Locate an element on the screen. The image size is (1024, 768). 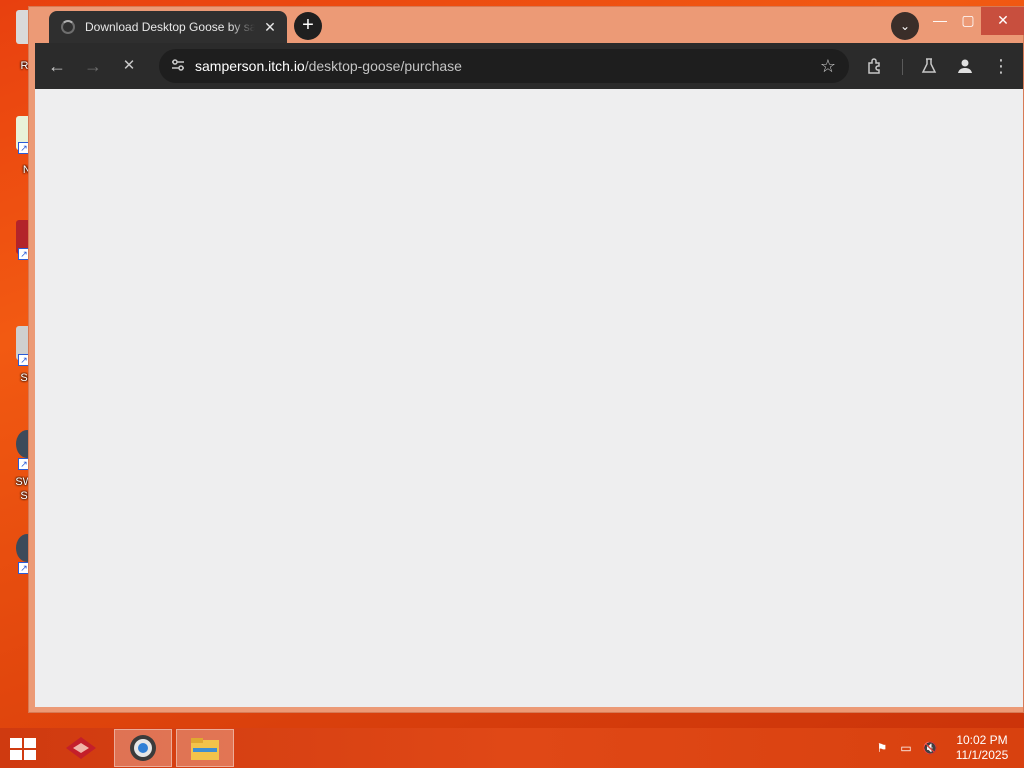
url-text: samperson.itch.io/desktop-goose/purchase is located at coordinates (328, 66).